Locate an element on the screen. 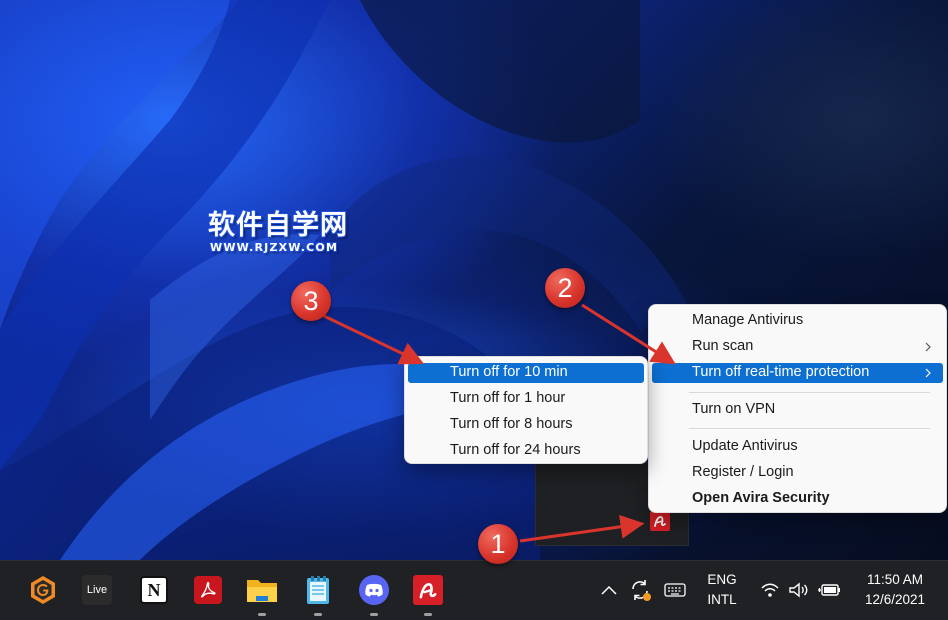 Image resolution: width=948 pixels, height=620 pixels. menu-item-turn-on-vpn: Turn on VPN is located at coordinates (797, 410).